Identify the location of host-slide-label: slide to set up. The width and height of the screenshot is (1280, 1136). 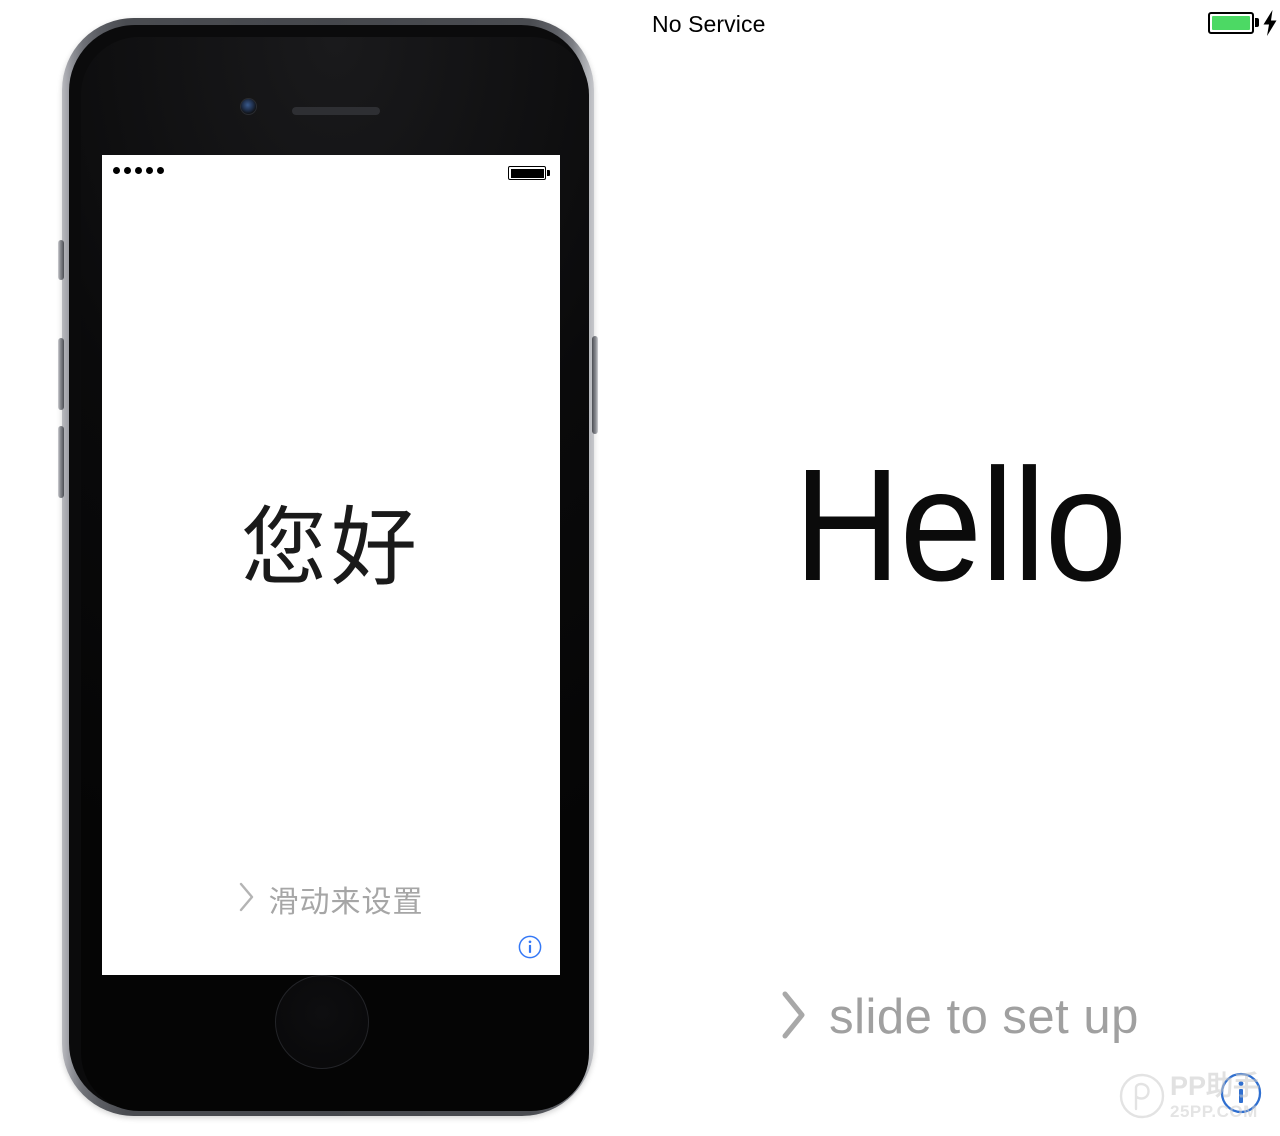
(984, 1017).